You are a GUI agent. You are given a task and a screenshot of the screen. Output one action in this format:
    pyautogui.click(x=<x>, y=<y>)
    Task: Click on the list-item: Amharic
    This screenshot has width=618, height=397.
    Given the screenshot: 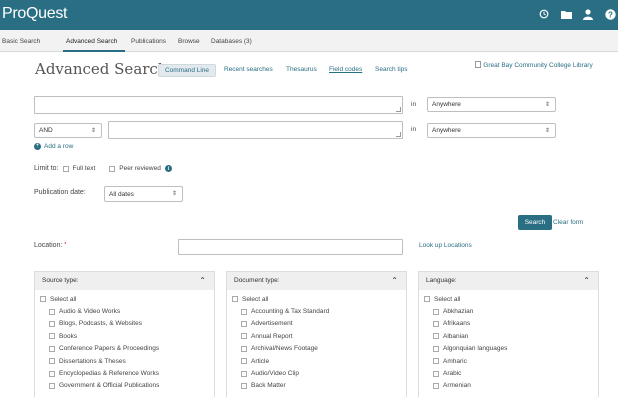 What is the action you would take?
    pyautogui.click(x=508, y=361)
    